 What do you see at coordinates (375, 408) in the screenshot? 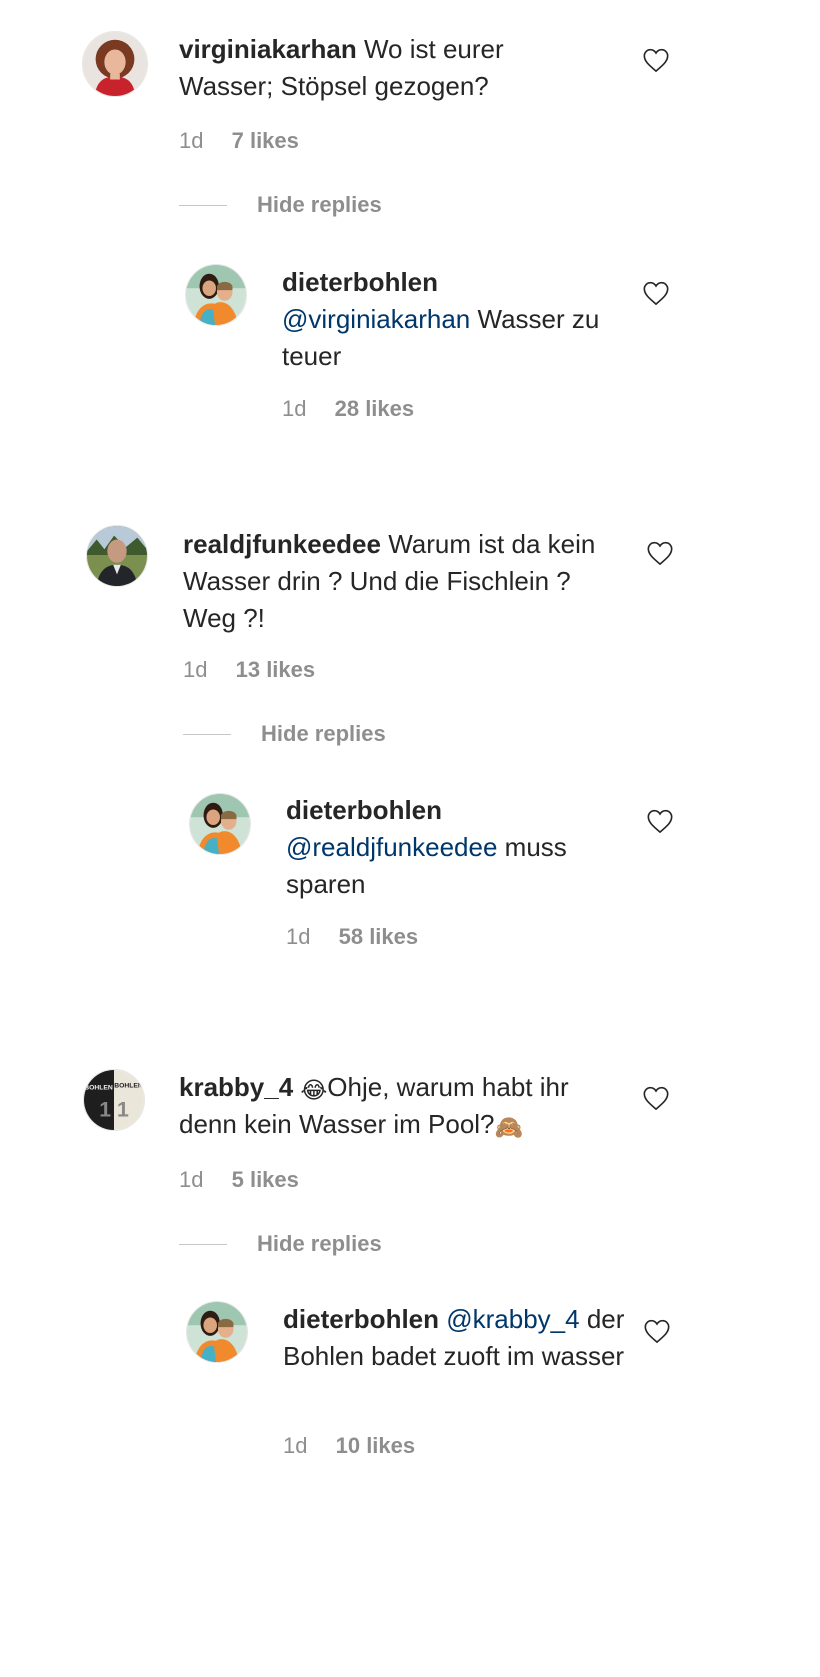
I see `reply-likes: 28 likes` at bounding box center [375, 408].